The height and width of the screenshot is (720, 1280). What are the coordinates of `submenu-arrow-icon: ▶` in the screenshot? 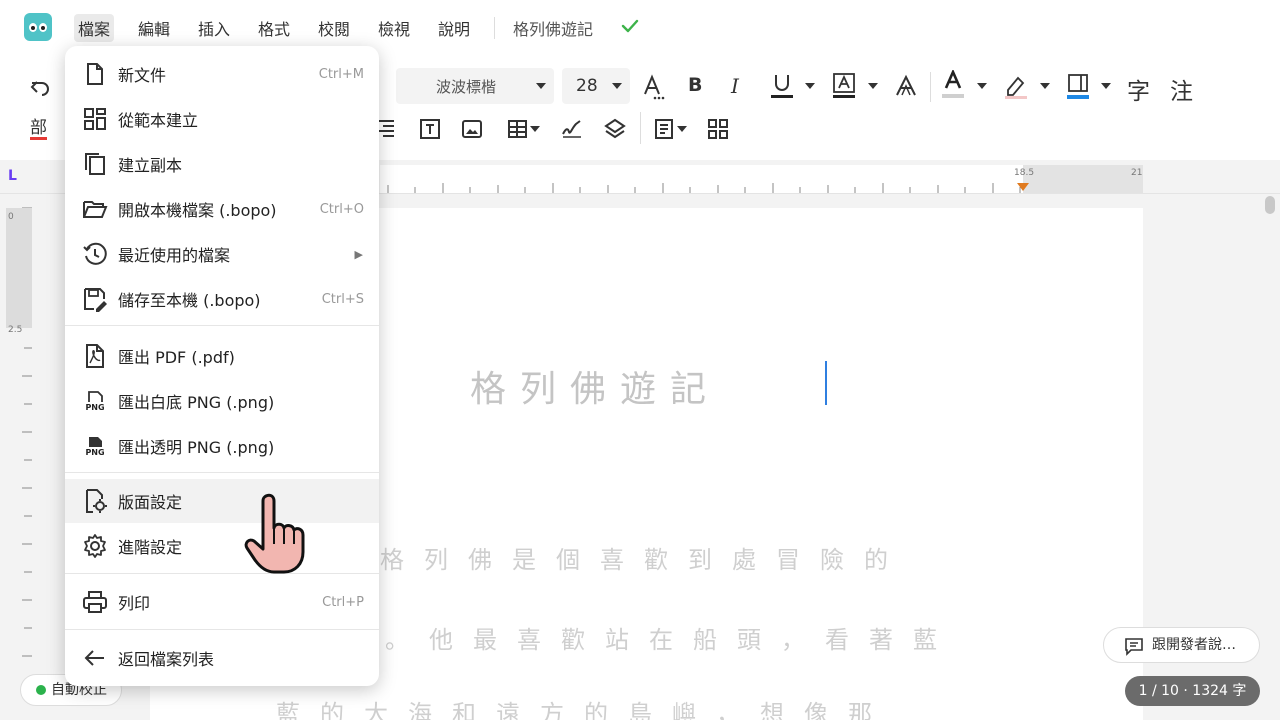 It's located at (358, 254).